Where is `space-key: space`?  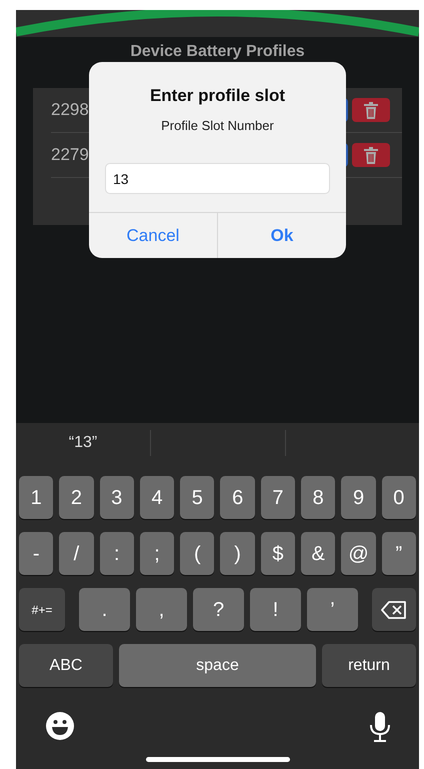 space-key: space is located at coordinates (217, 665).